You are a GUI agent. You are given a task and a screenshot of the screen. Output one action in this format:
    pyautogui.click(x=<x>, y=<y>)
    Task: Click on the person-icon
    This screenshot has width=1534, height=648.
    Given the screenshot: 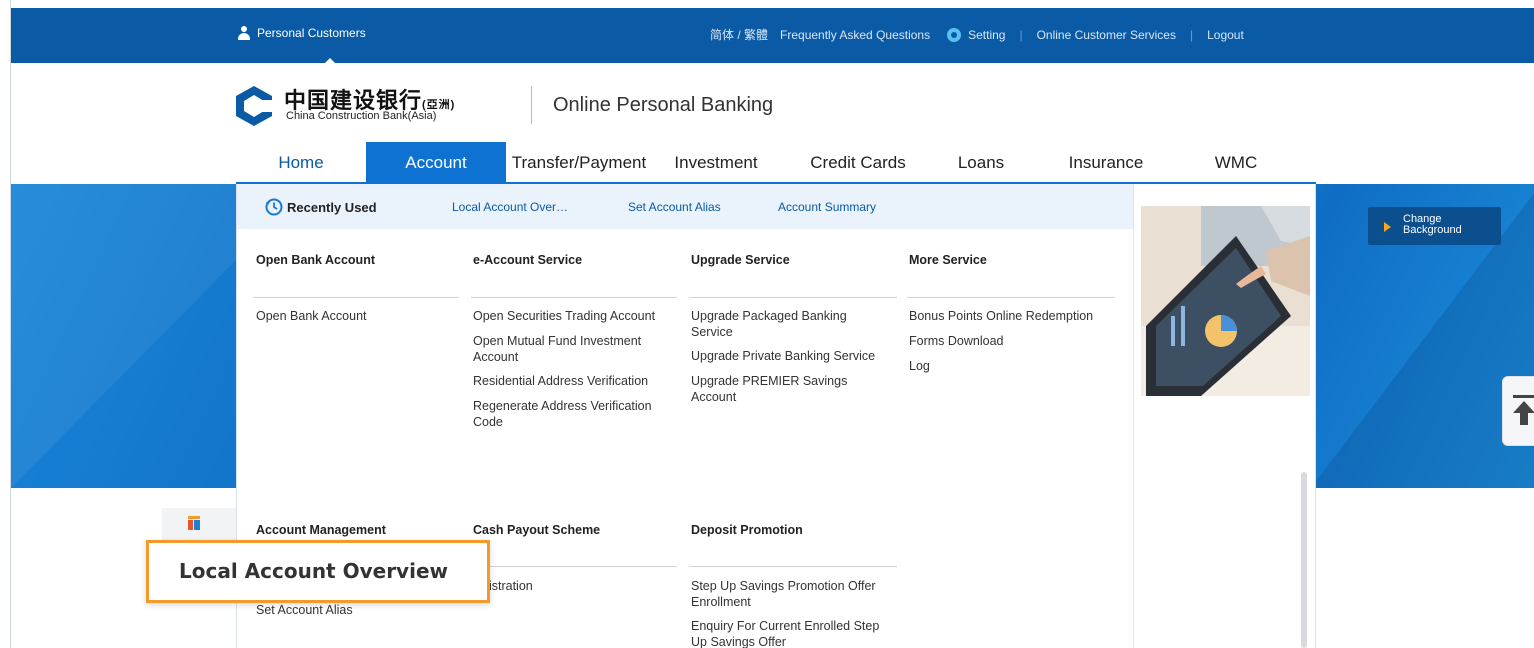 What is the action you would take?
    pyautogui.click(x=244, y=33)
    